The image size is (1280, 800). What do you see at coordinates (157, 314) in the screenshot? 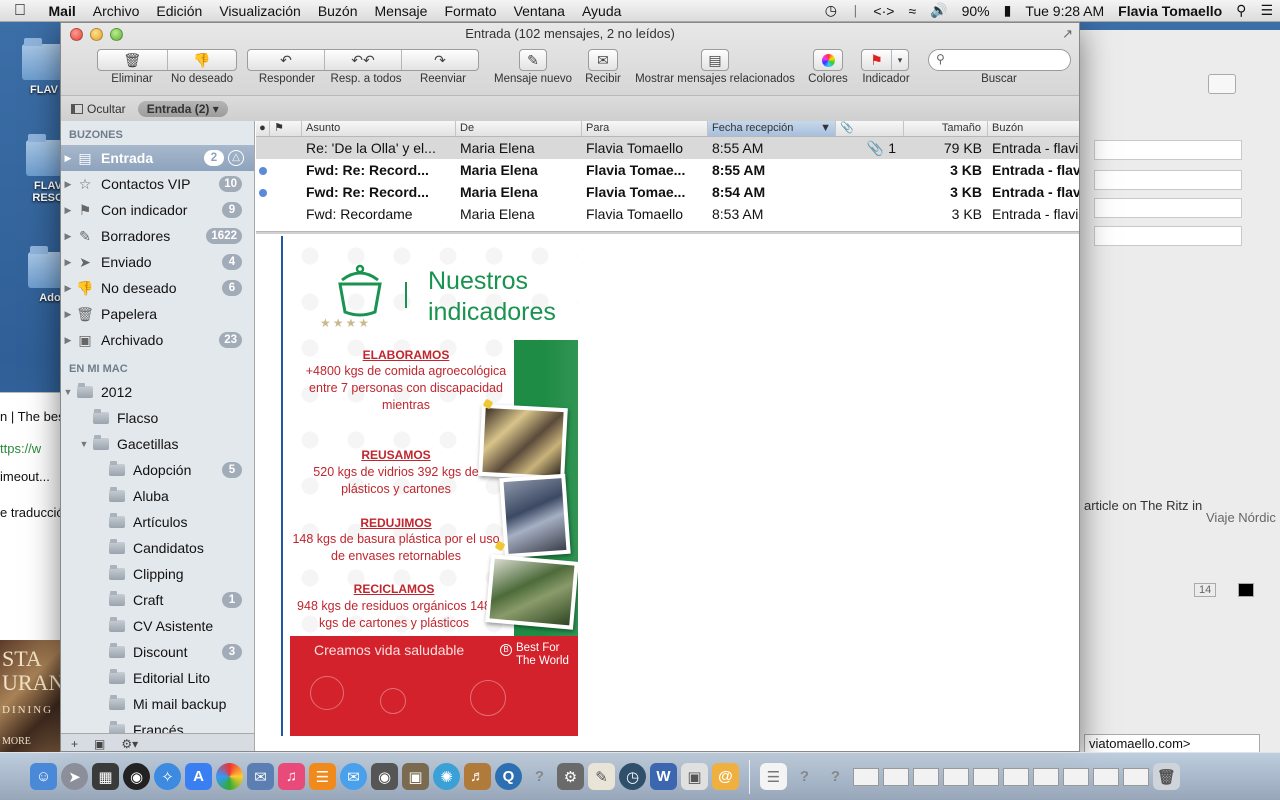
I see `sidebar-item-papelera: ▶ 🗑 Papelera` at bounding box center [157, 314].